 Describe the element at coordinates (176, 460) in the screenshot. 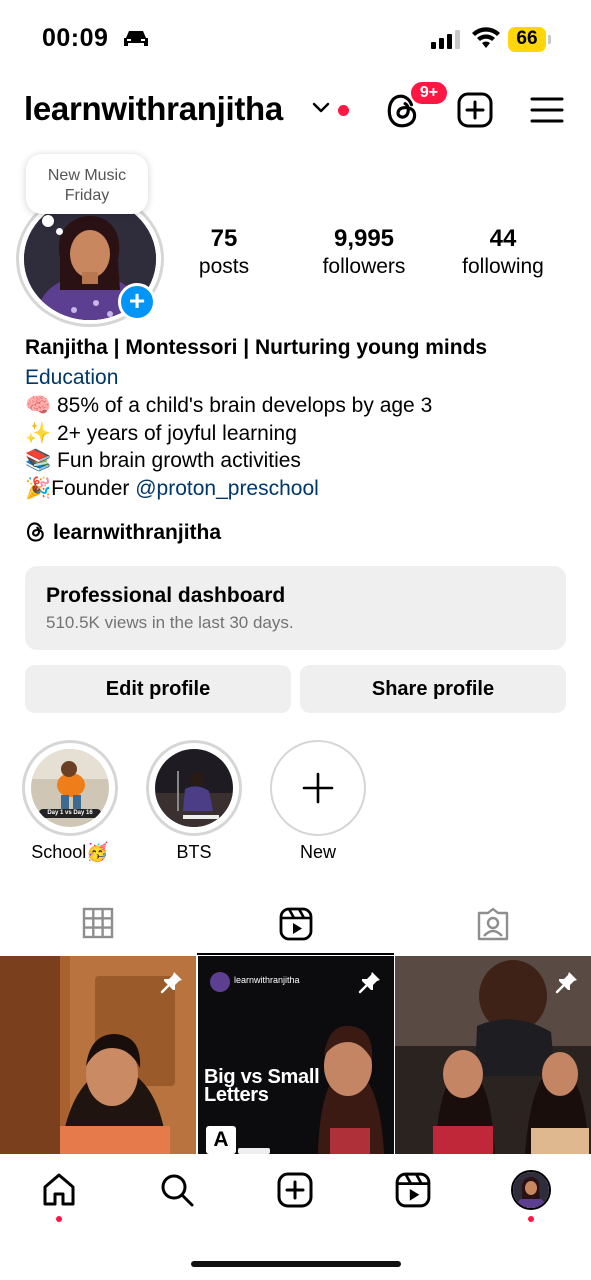

I see `bio-text: Fun brain growth activities` at that location.